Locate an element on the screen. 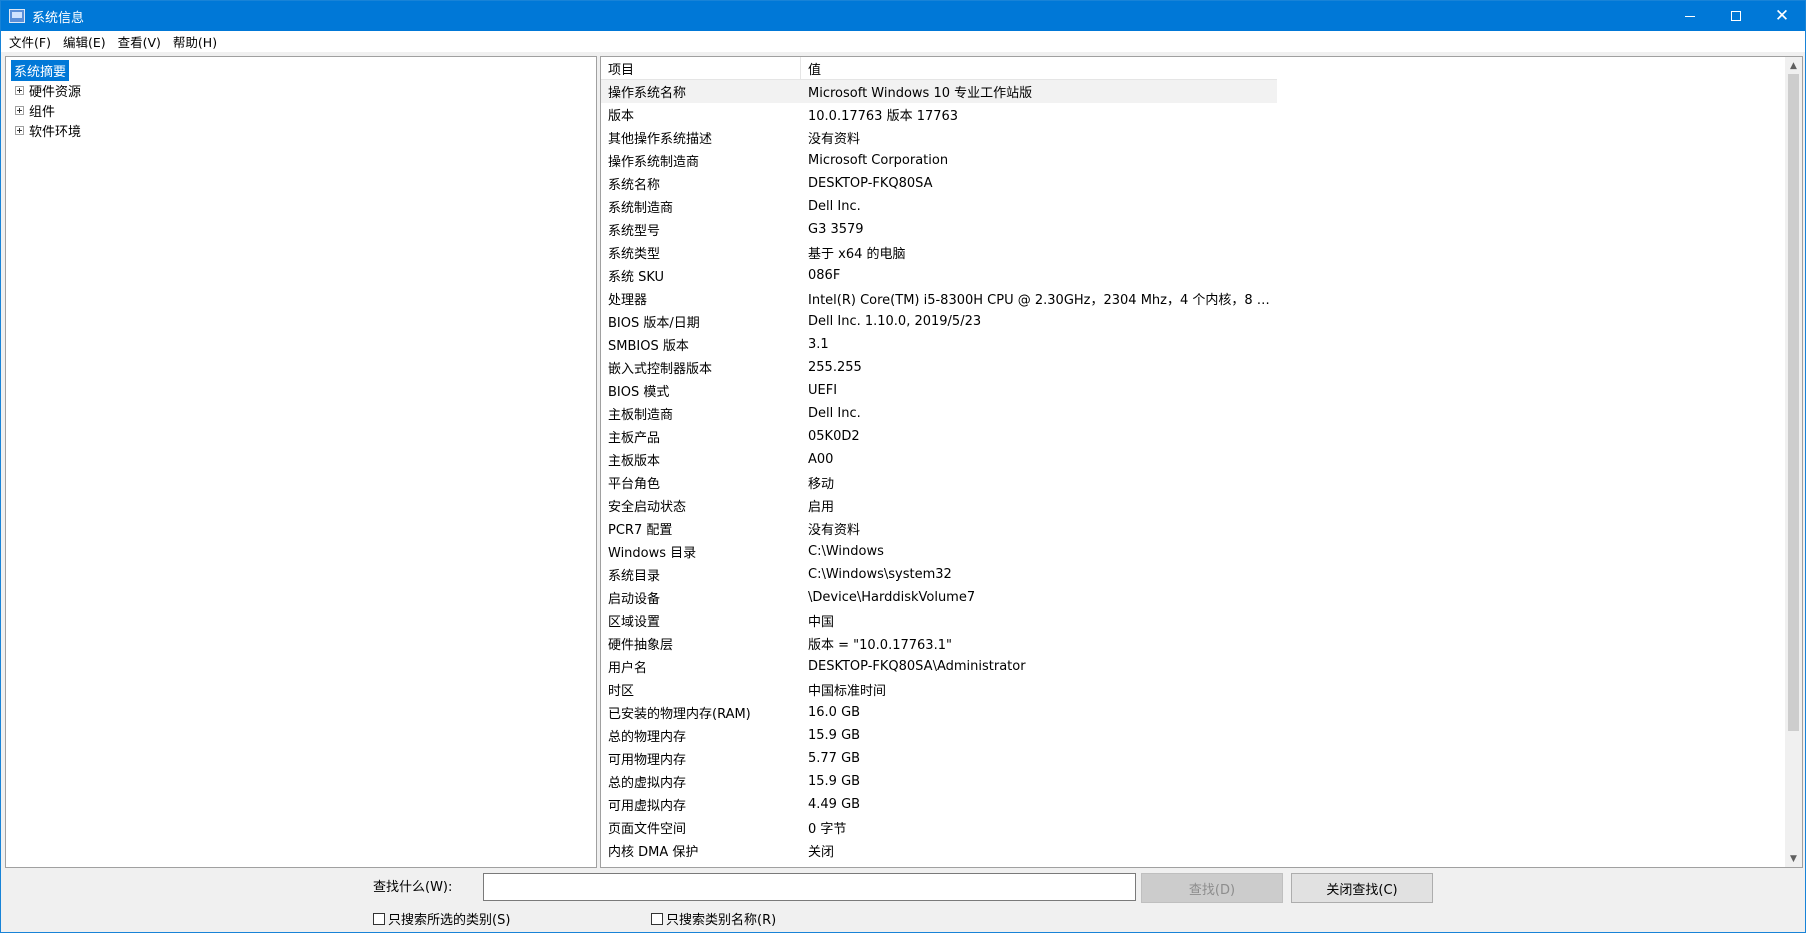 This screenshot has height=933, width=1806. row-item-cell: 嵌入式控制器版本 is located at coordinates (660, 369).